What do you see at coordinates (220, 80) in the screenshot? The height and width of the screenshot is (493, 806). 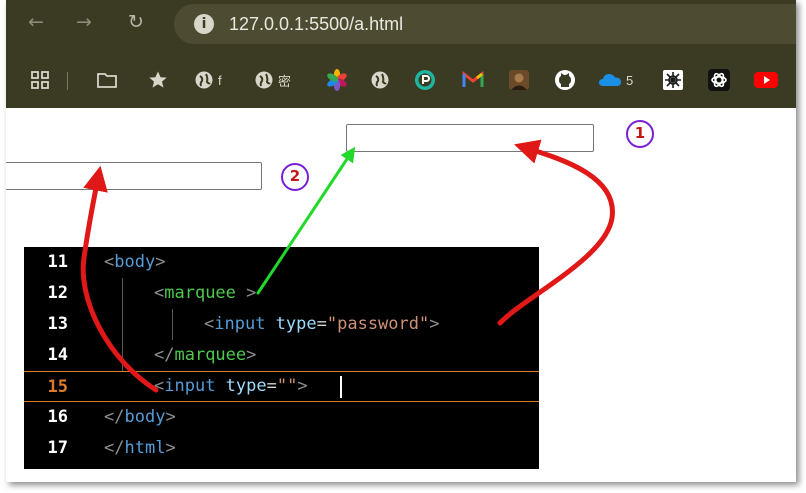 I see `bookmark-label: f` at bounding box center [220, 80].